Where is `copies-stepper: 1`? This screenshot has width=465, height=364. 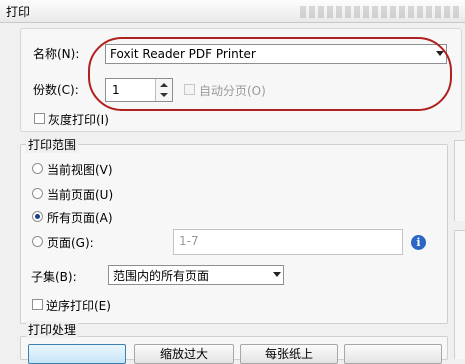
copies-stepper: 1 is located at coordinates (139, 90).